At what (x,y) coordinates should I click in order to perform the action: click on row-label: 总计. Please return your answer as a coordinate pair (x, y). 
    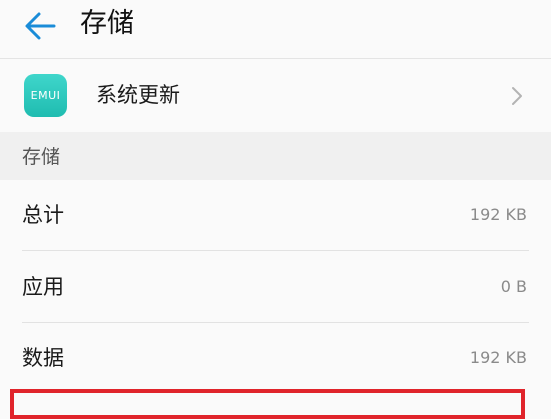
    Looking at the image, I should click on (43, 215).